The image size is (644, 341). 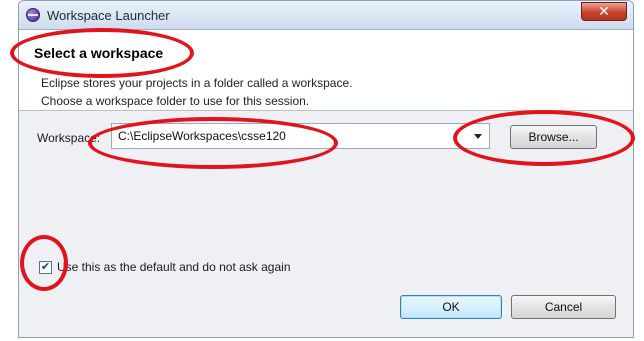 What do you see at coordinates (69, 138) in the screenshot?
I see `workspace-label: Workspace:` at bounding box center [69, 138].